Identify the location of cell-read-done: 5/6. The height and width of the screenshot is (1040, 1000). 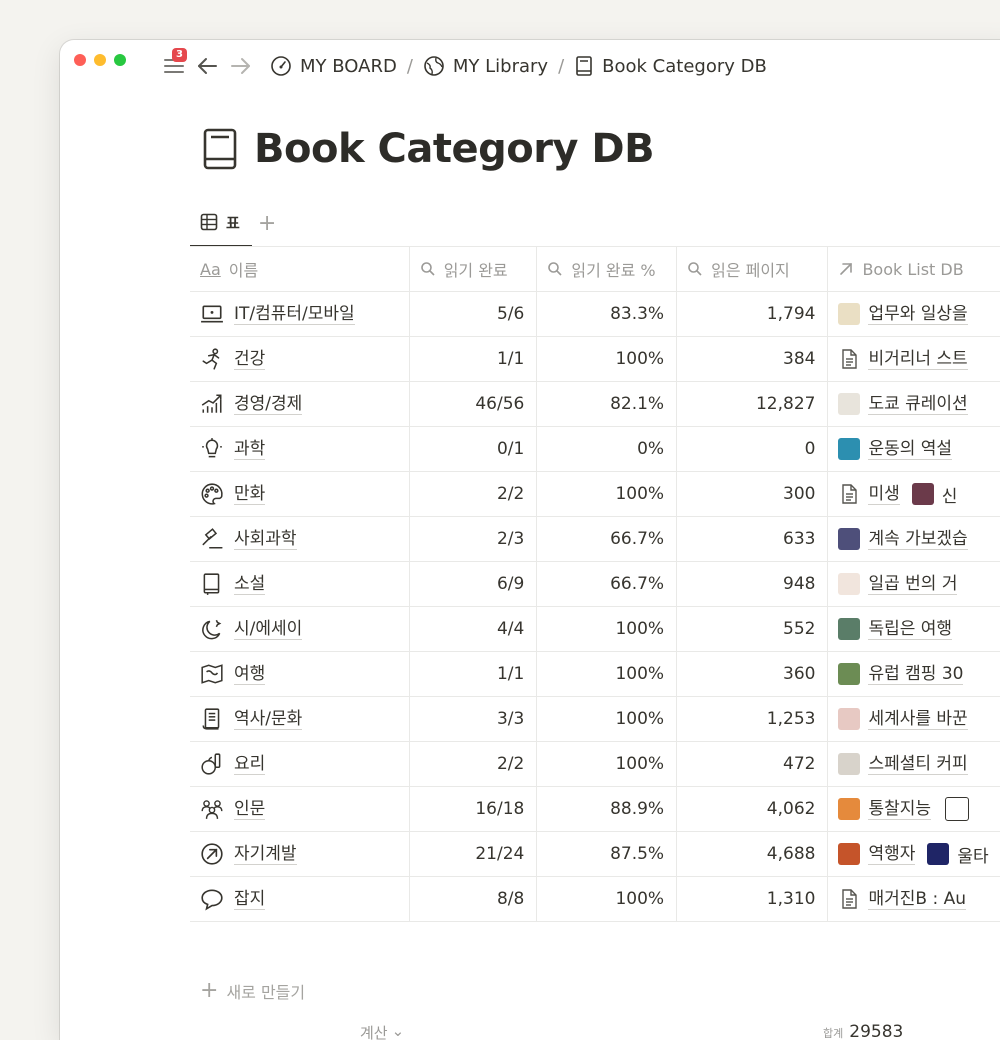
(472, 314).